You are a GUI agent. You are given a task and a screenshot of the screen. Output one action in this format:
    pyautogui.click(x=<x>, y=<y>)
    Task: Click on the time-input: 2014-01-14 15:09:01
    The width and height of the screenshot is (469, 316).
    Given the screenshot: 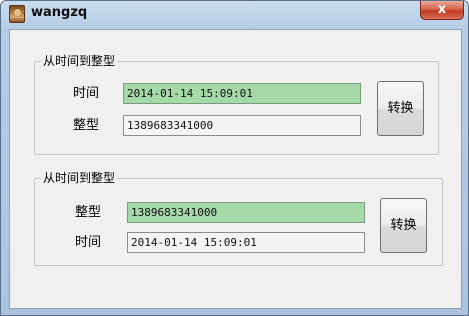 What is the action you would take?
    pyautogui.click(x=242, y=93)
    